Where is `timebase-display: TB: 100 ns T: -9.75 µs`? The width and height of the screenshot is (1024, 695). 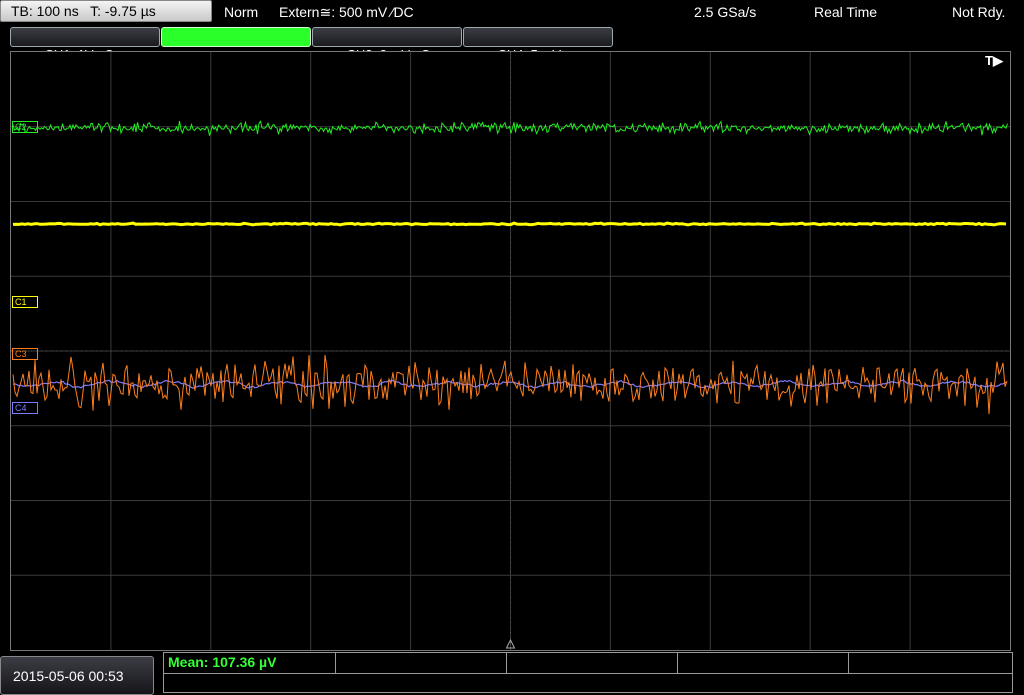 timebase-display: TB: 100 ns T: -9.75 µs is located at coordinates (106, 11).